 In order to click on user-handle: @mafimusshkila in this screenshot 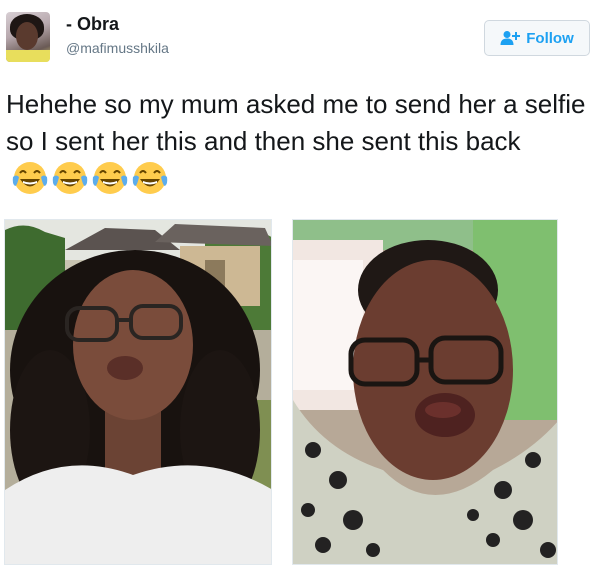, I will do `click(117, 48)`.